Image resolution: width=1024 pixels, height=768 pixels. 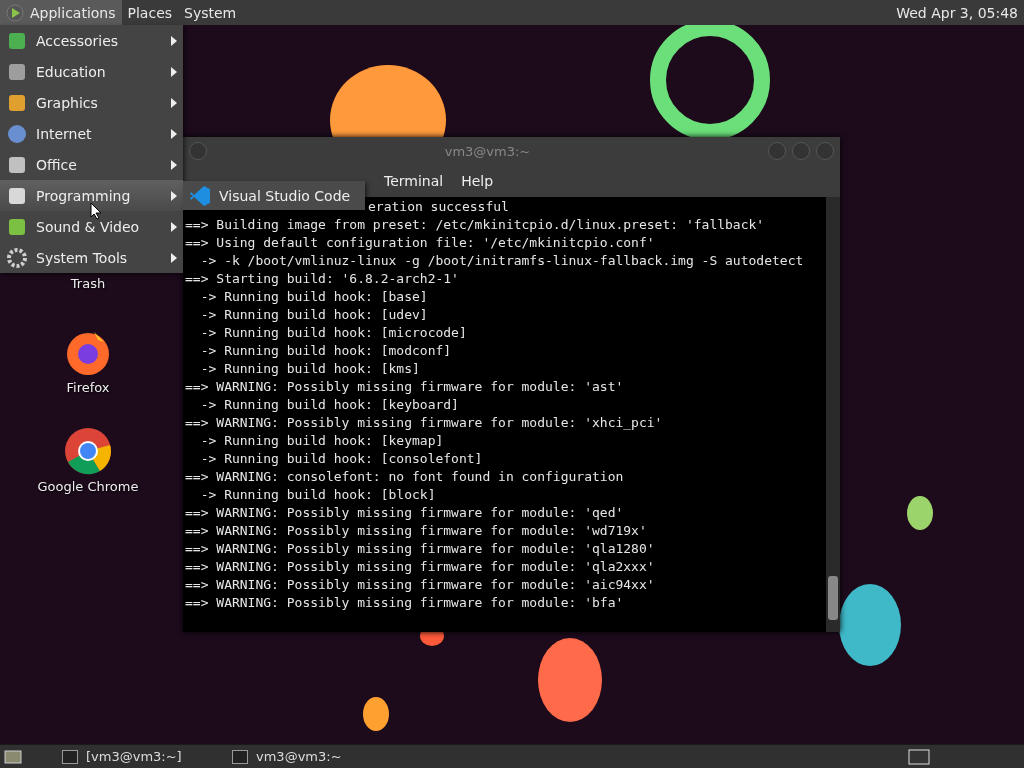 I want to click on terminal-line: ==> Using default configuration file: '/etc/mkinitcpio.conf', so click(x=420, y=243).